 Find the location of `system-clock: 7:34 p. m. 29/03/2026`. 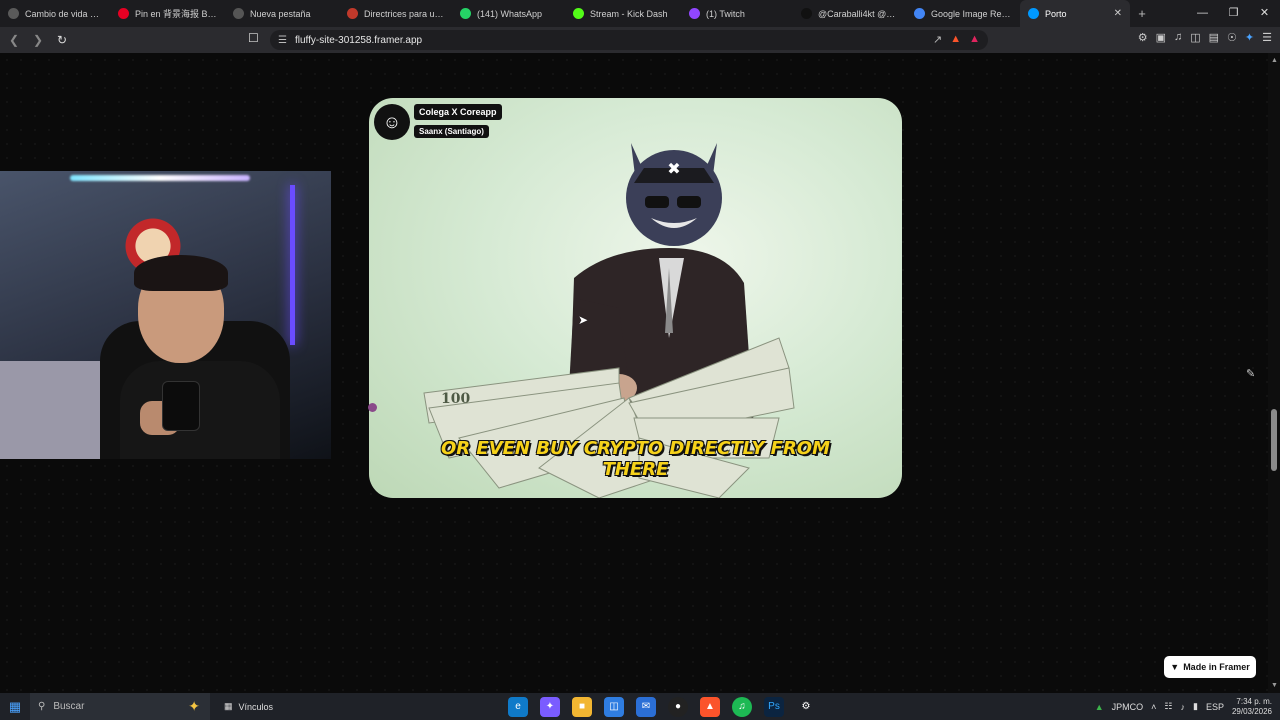

system-clock: 7:34 p. m. 29/03/2026 is located at coordinates (1252, 707).